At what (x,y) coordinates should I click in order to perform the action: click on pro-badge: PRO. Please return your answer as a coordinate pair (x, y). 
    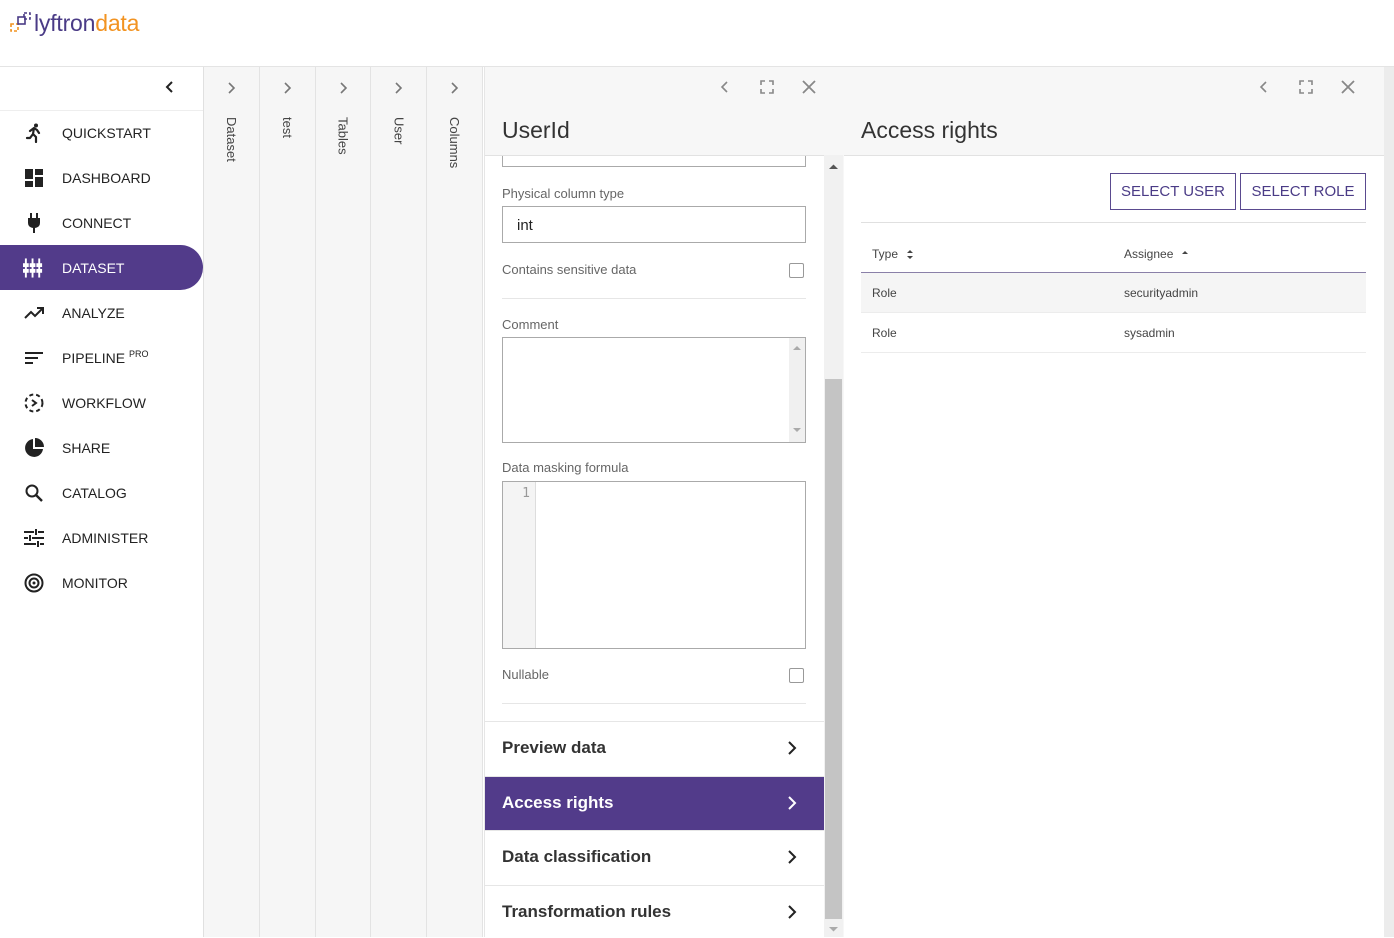
    Looking at the image, I should click on (139, 353).